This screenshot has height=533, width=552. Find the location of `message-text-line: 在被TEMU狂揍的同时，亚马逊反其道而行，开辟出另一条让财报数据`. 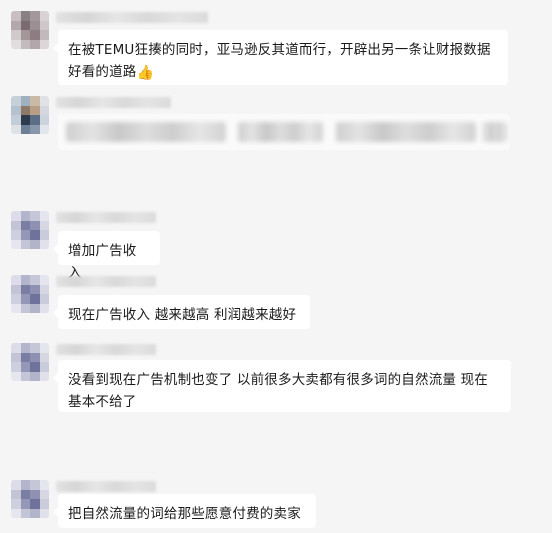

message-text-line: 在被TEMU狂揍的同时，亚马逊反其道而行，开辟出另一条让财报数据 is located at coordinates (279, 50).